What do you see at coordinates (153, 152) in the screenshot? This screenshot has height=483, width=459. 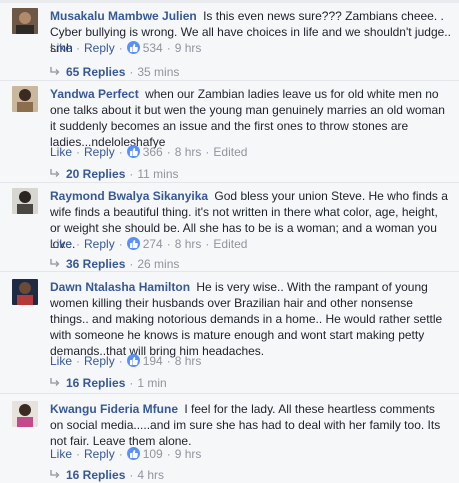 I see `reaction-count: 366` at bounding box center [153, 152].